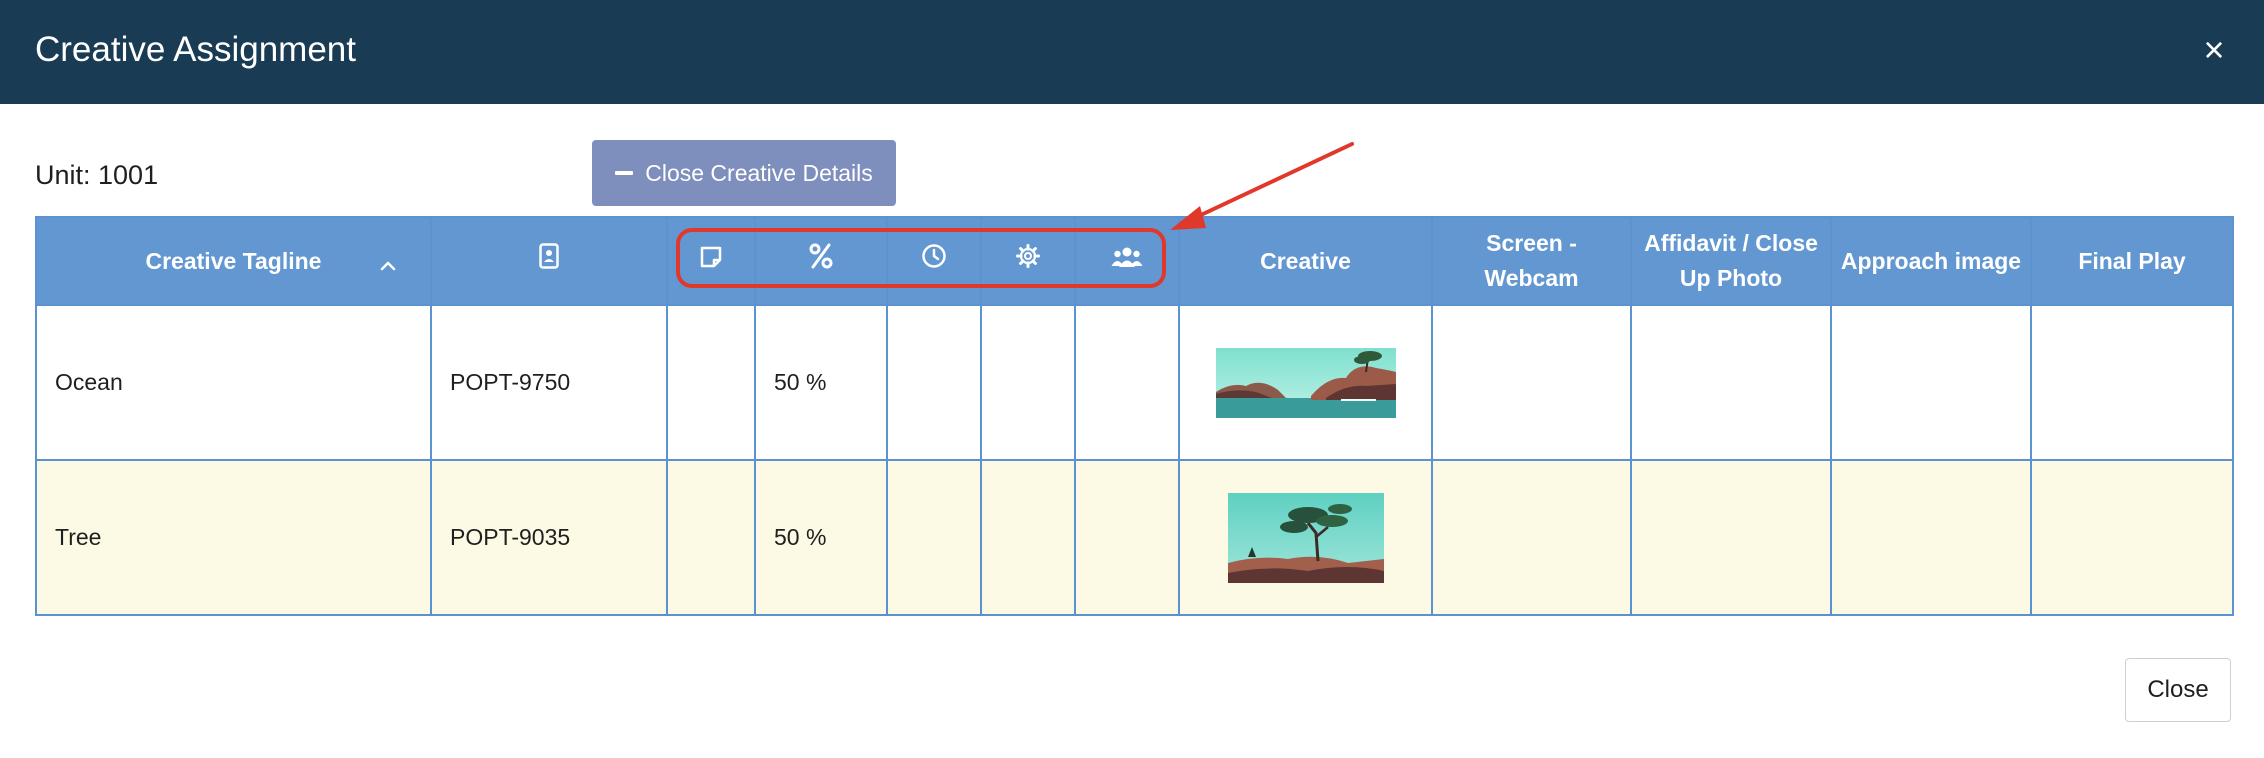  What do you see at coordinates (624, 173) in the screenshot?
I see `minus-icon` at bounding box center [624, 173].